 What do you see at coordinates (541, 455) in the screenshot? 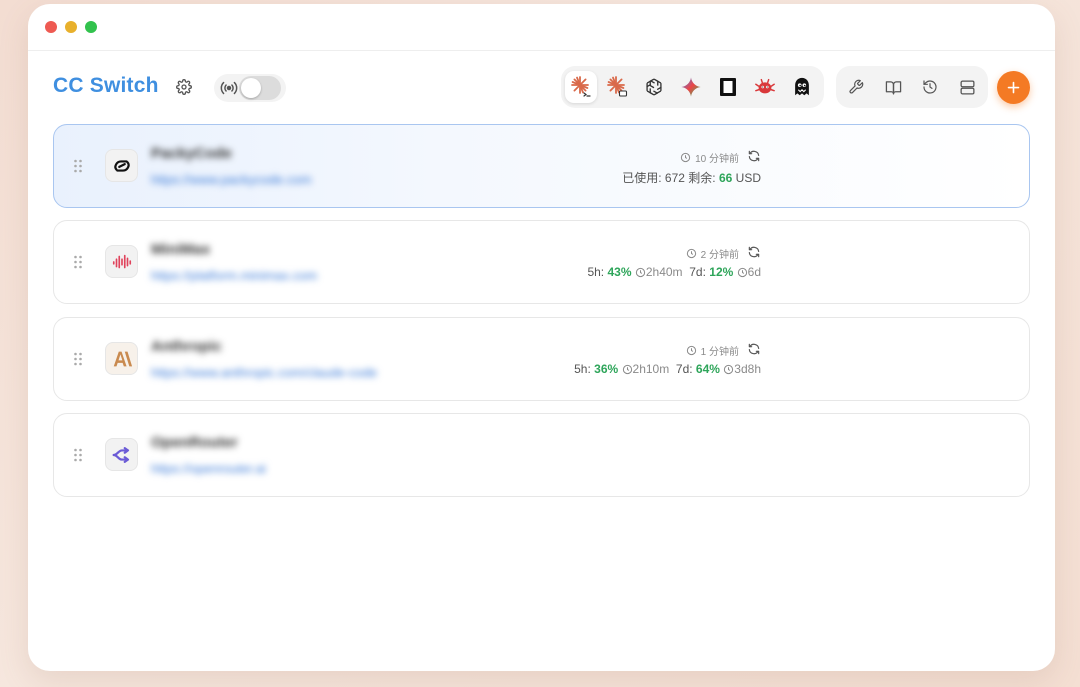
I see `provider-card: OpenRouter https://openrouter.ai` at bounding box center [541, 455].